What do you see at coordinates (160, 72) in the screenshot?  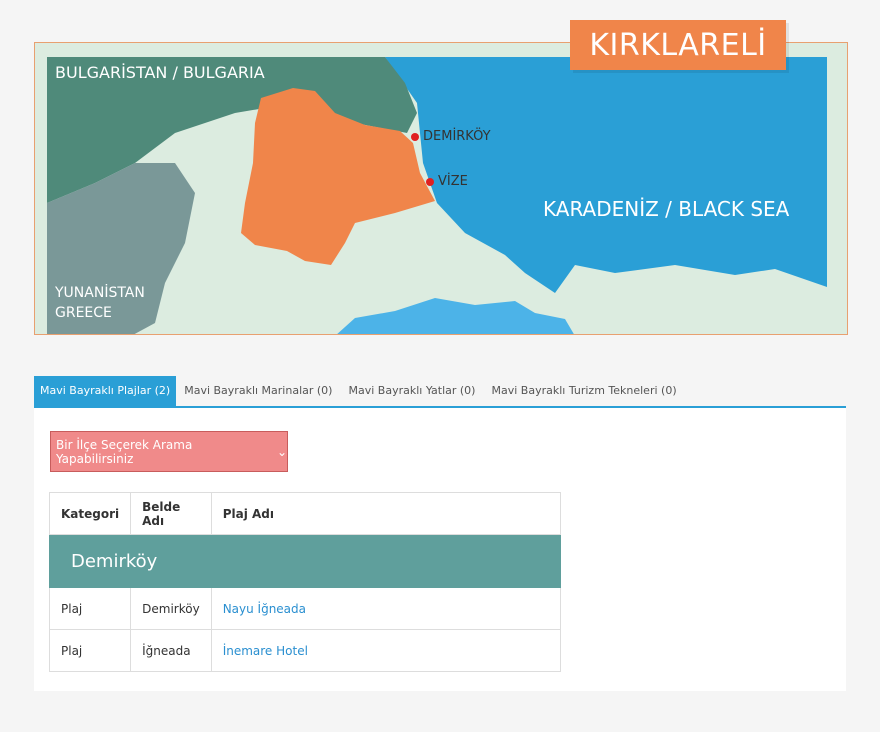 I see `bulgaria-label: BULGARİSTAN / BULGARIA` at bounding box center [160, 72].